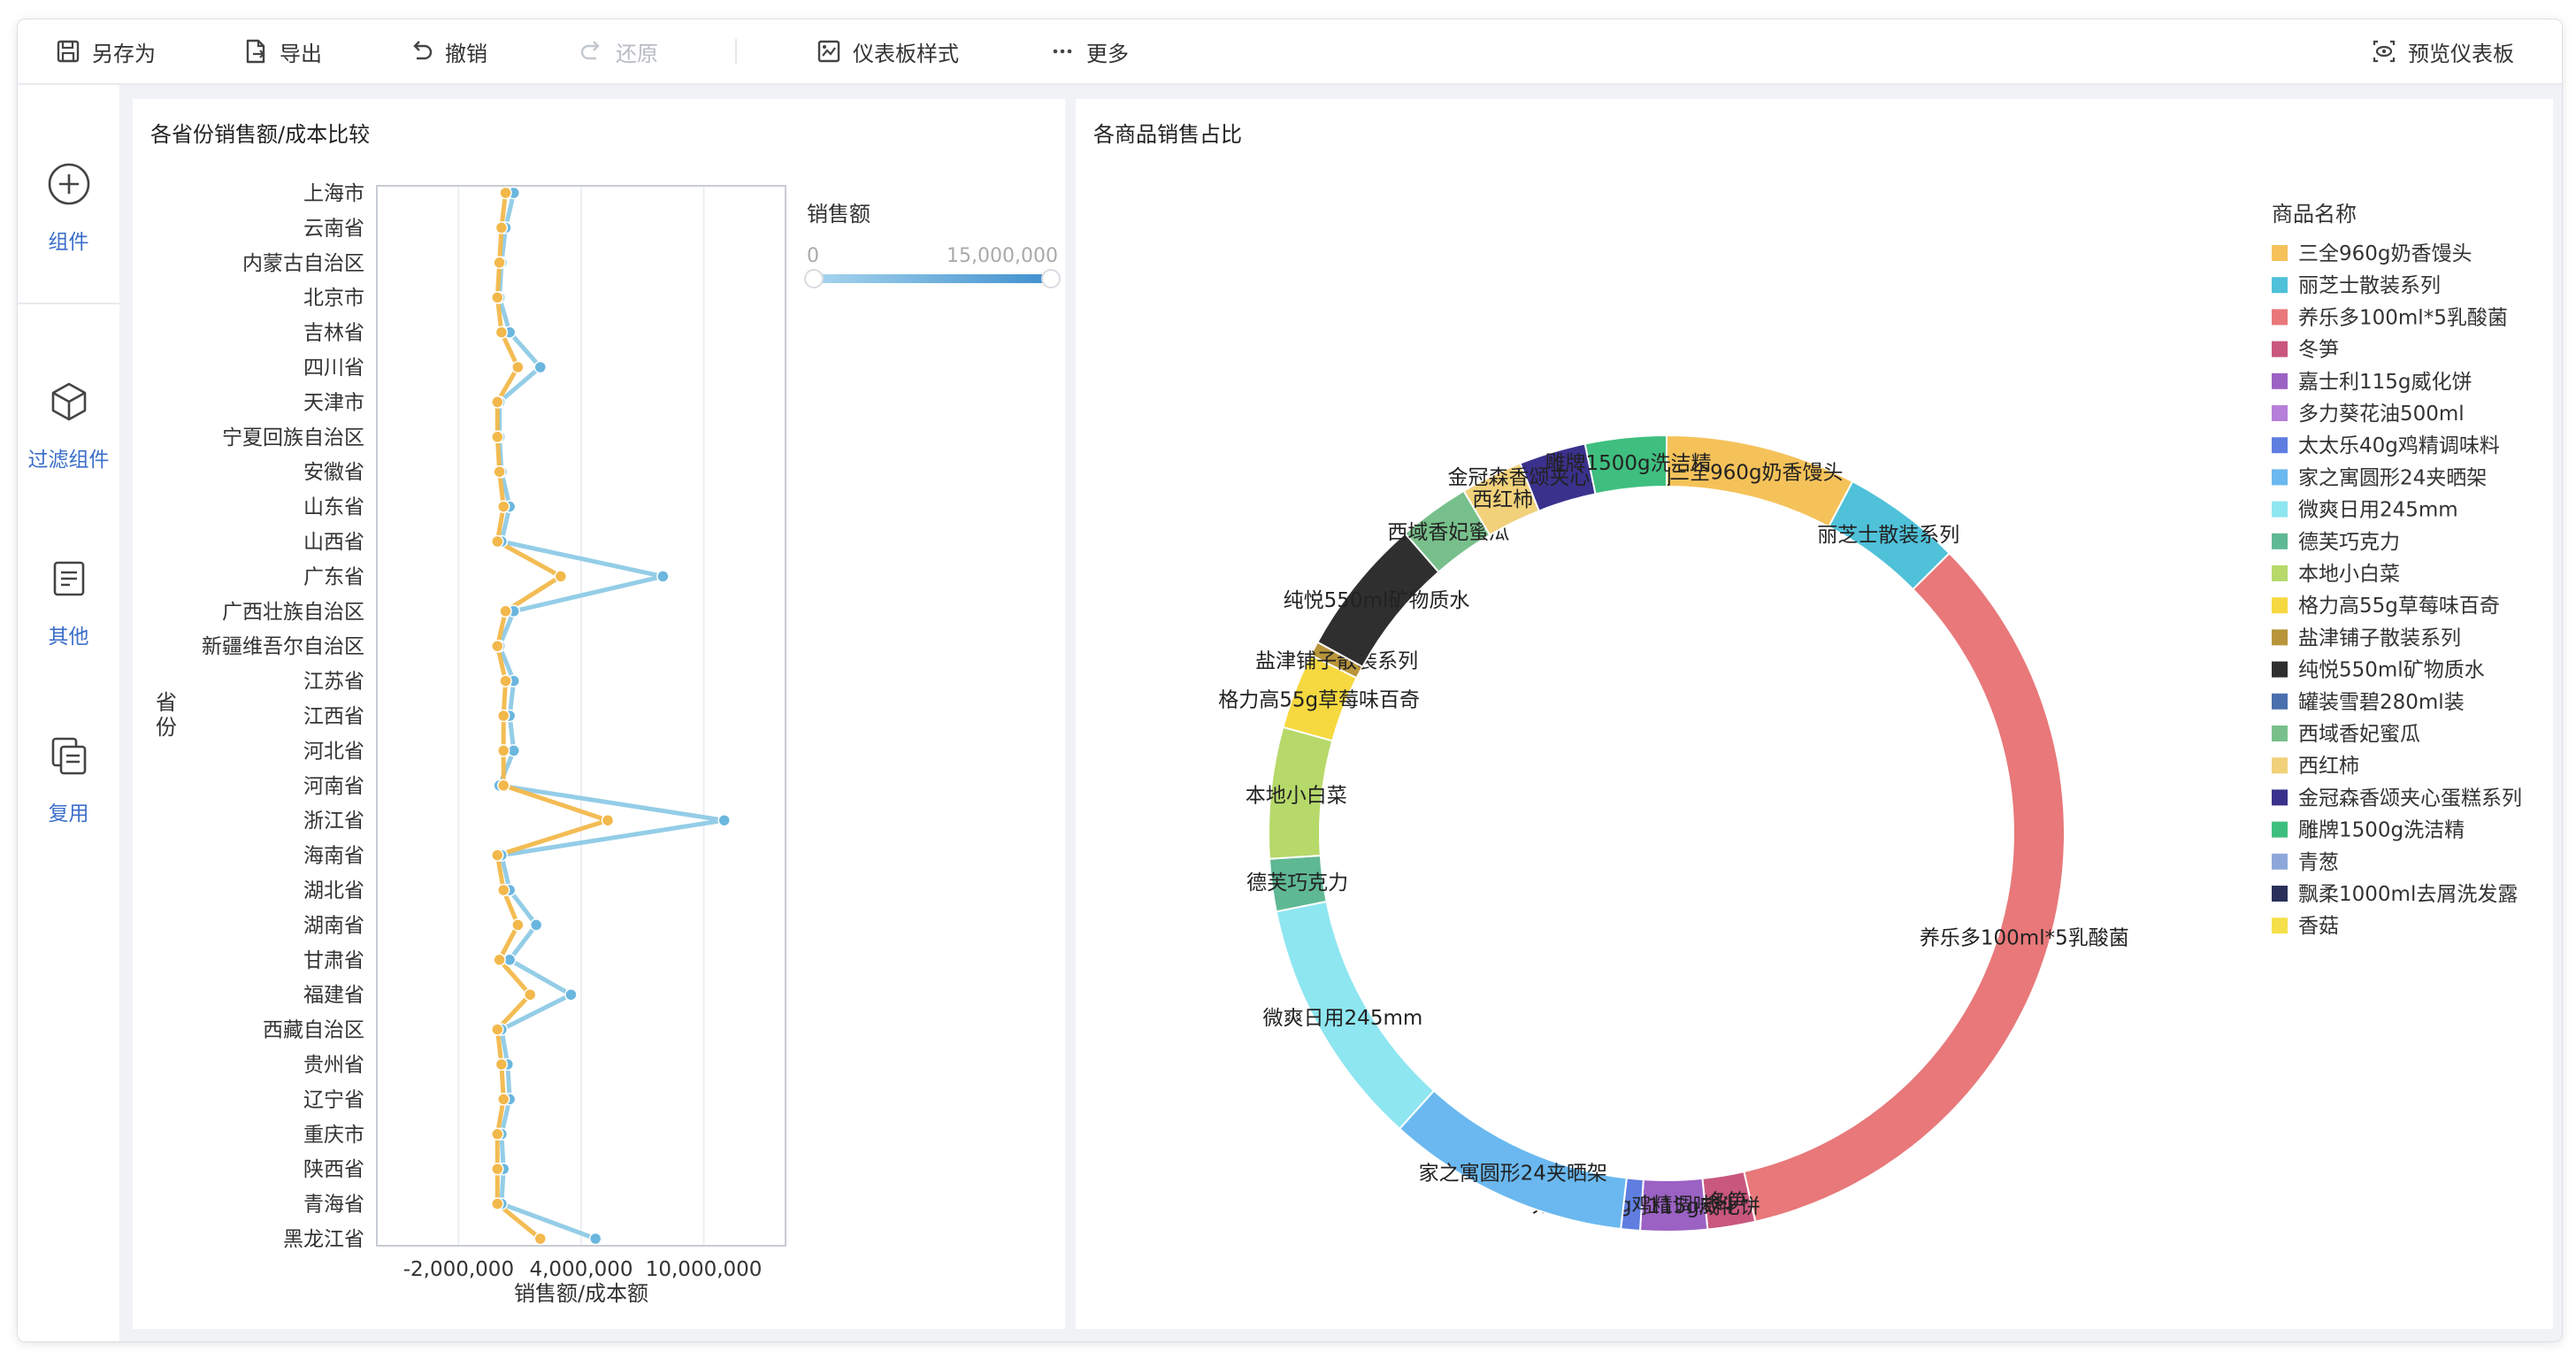  I want to click on sidebar-item-label: 其他, so click(68, 637).